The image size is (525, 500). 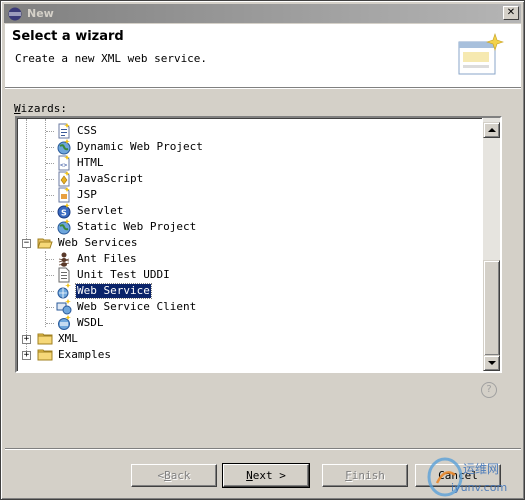 What do you see at coordinates (489, 390) in the screenshot?
I see `help-icon: ?` at bounding box center [489, 390].